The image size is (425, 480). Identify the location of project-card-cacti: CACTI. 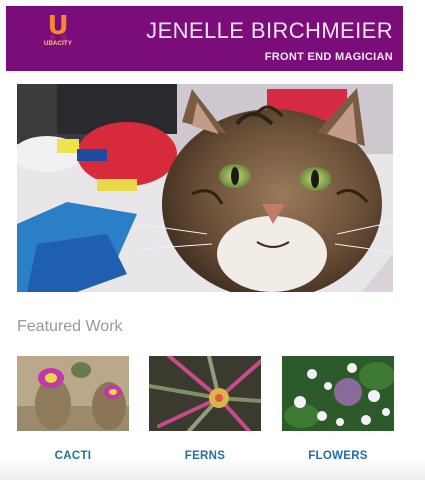
(73, 409).